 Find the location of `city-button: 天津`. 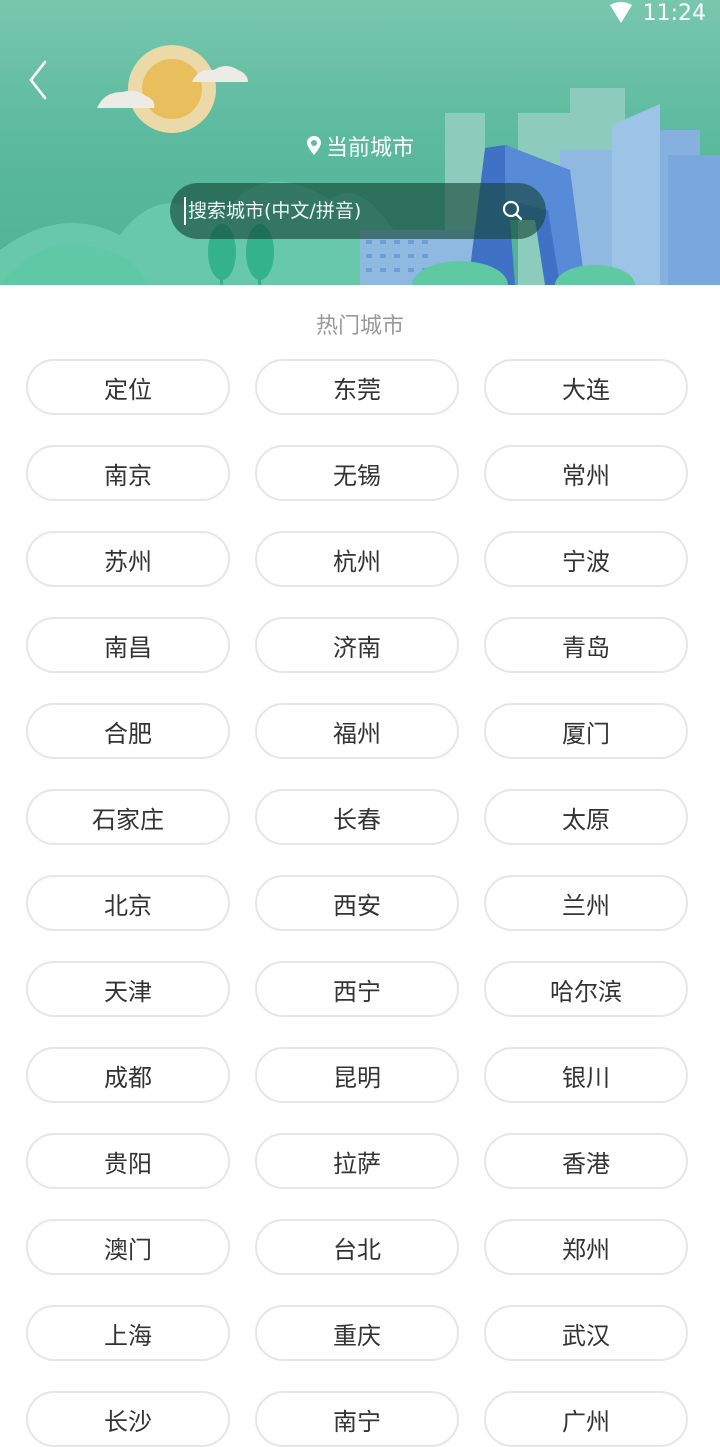

city-button: 天津 is located at coordinates (128, 989).